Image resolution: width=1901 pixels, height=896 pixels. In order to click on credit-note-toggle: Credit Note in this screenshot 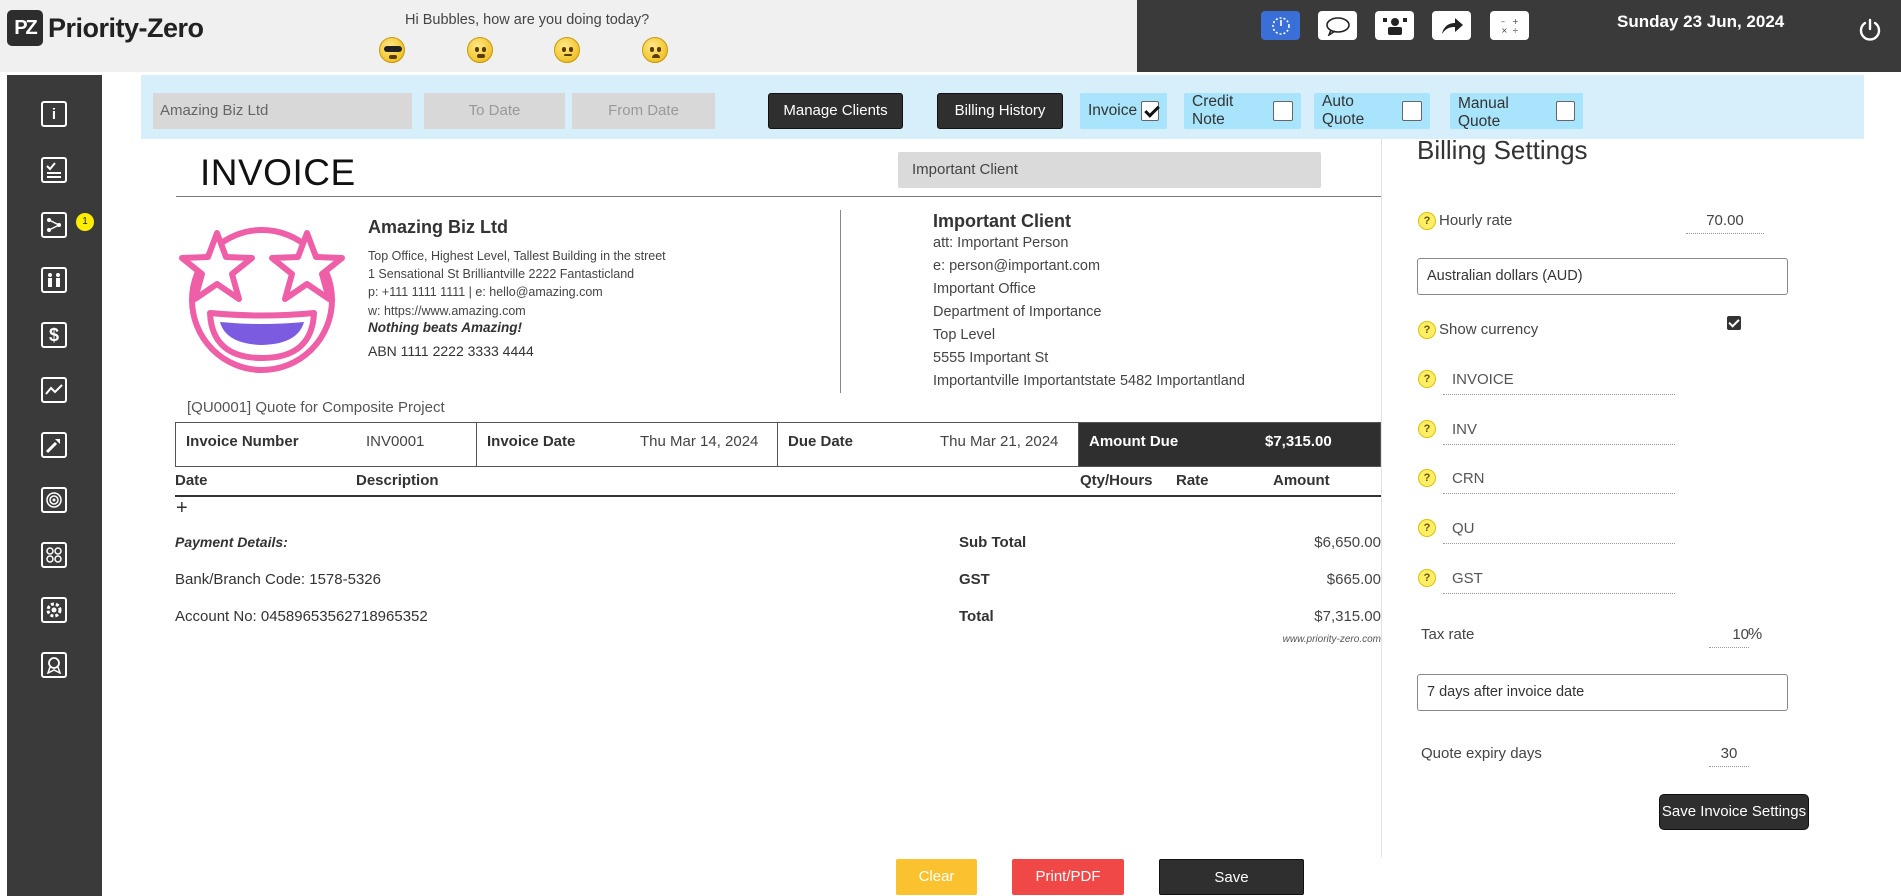, I will do `click(1242, 111)`.